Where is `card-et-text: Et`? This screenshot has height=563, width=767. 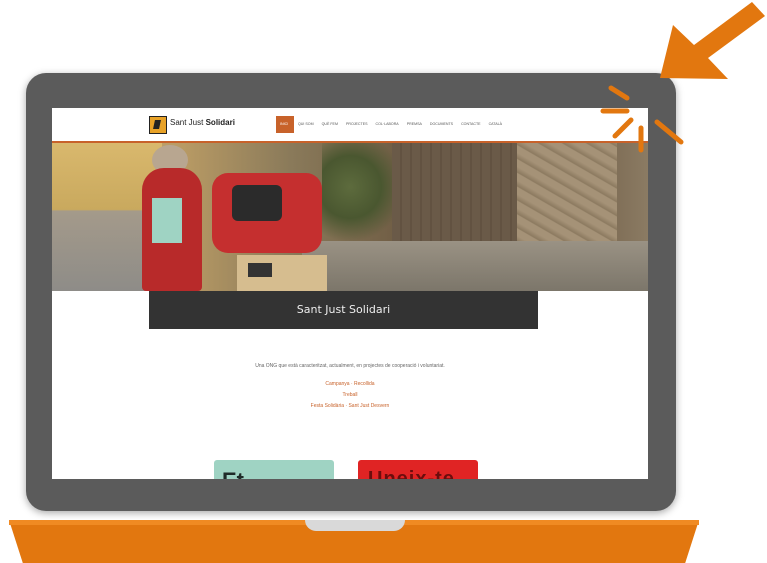
card-et-text: Et is located at coordinates (233, 473).